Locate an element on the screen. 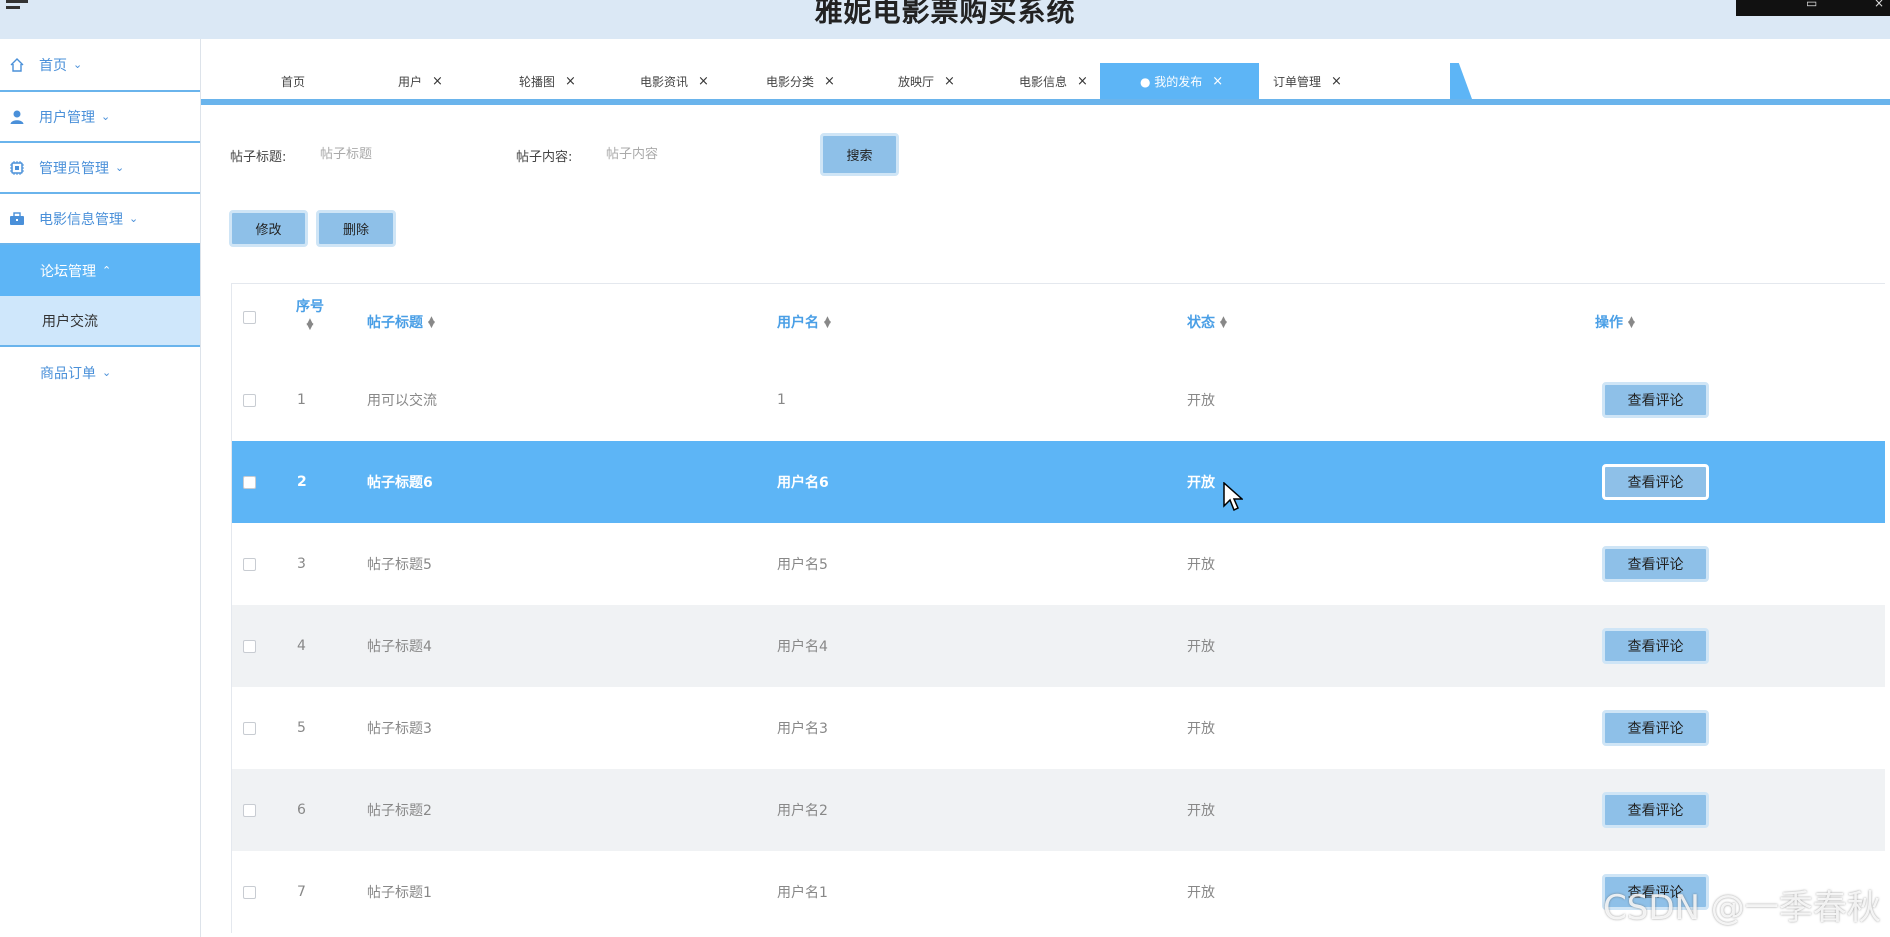 Image resolution: width=1890 pixels, height=937 pixels. edit-button: 修改 is located at coordinates (268, 228).